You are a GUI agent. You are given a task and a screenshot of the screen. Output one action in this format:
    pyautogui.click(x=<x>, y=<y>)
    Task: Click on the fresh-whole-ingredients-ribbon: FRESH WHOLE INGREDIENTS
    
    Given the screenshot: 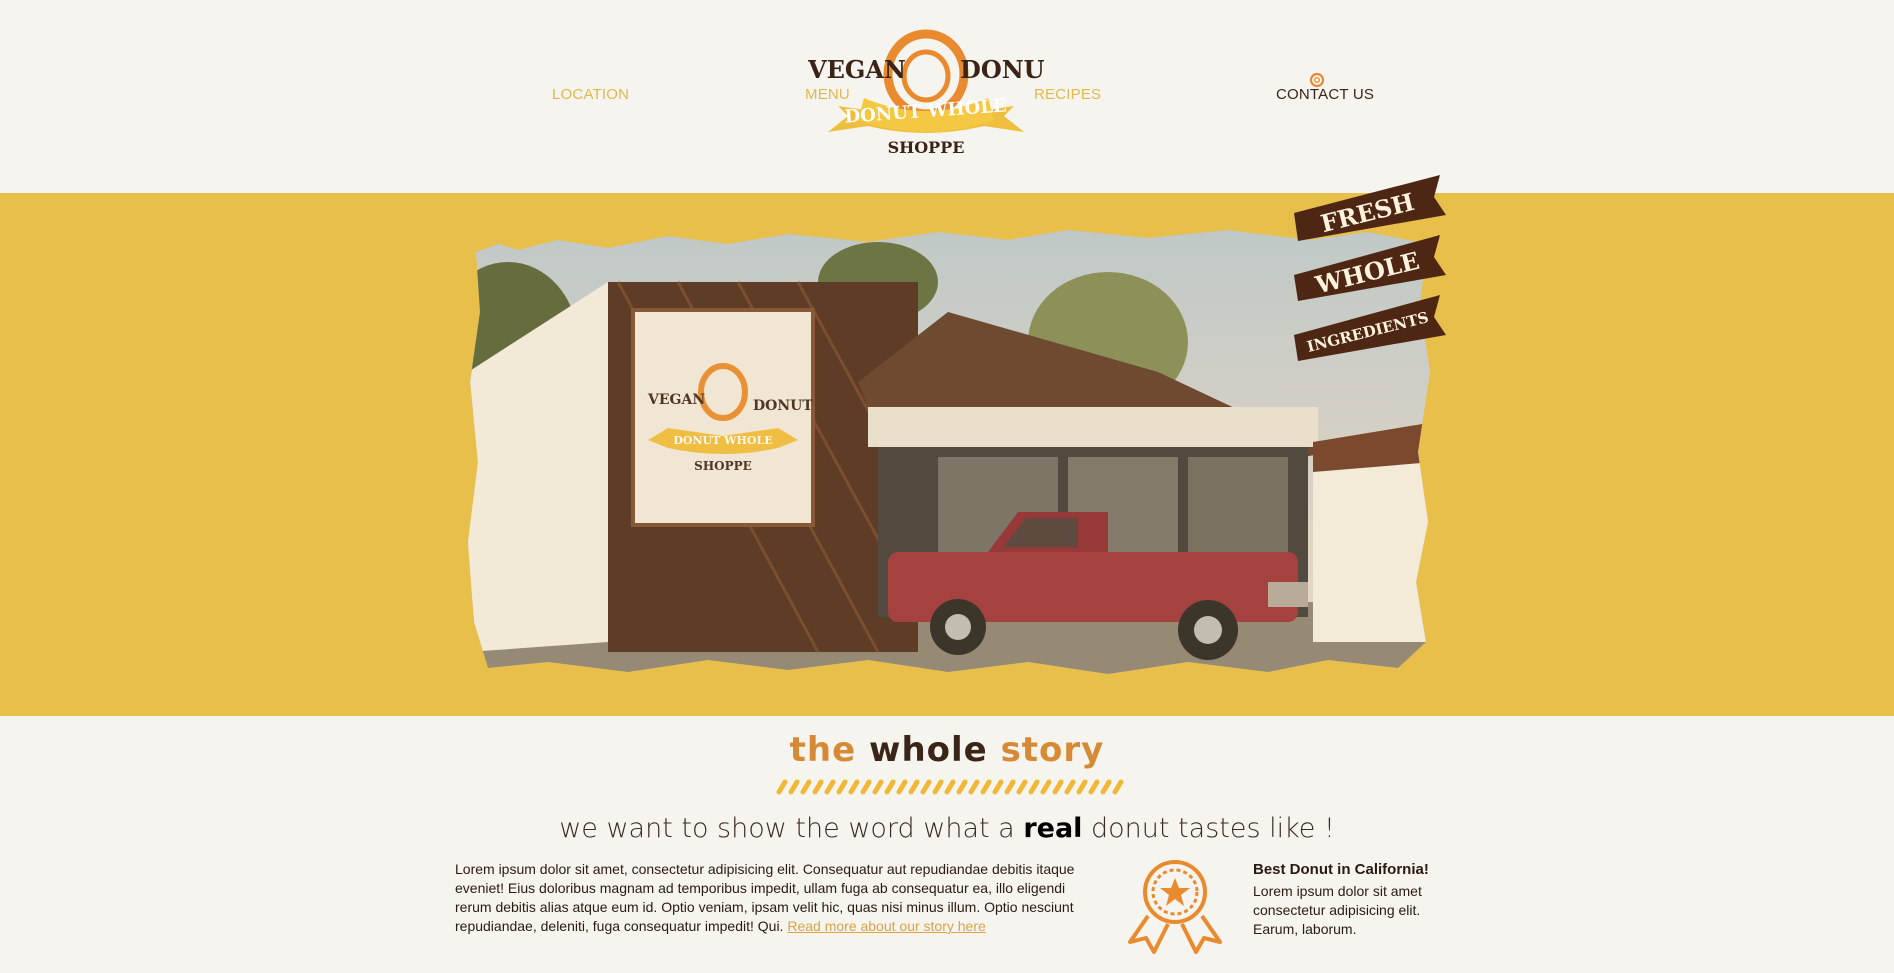 What is the action you would take?
    pyautogui.click(x=1370, y=268)
    